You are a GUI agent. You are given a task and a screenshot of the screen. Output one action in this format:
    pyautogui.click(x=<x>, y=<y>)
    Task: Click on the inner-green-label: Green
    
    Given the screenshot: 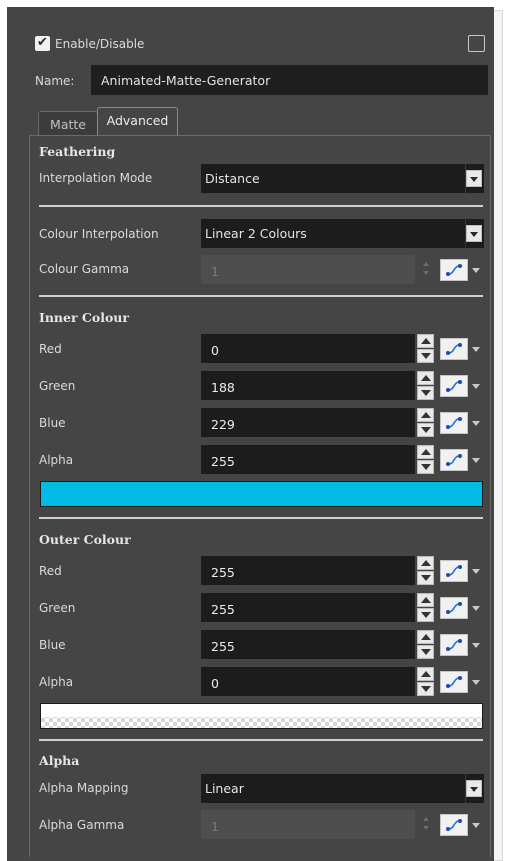 What is the action you would take?
    pyautogui.click(x=57, y=386)
    